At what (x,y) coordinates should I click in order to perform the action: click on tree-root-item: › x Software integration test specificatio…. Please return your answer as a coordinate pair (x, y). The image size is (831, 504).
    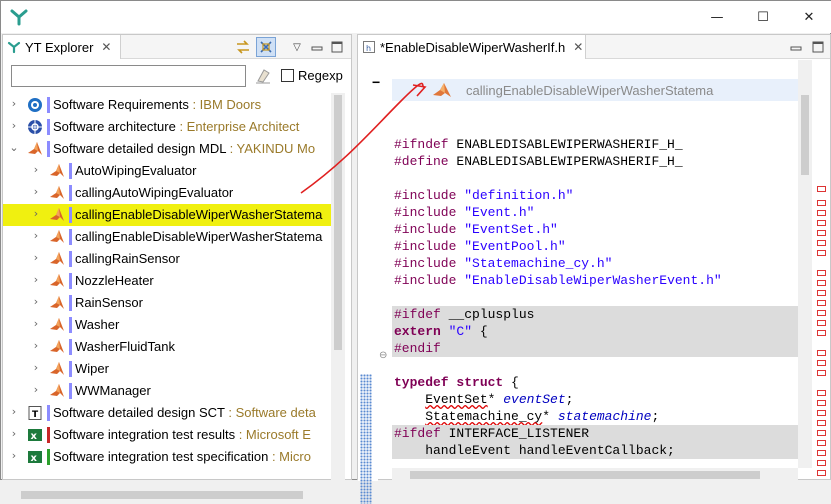
    Looking at the image, I should click on (167, 457).